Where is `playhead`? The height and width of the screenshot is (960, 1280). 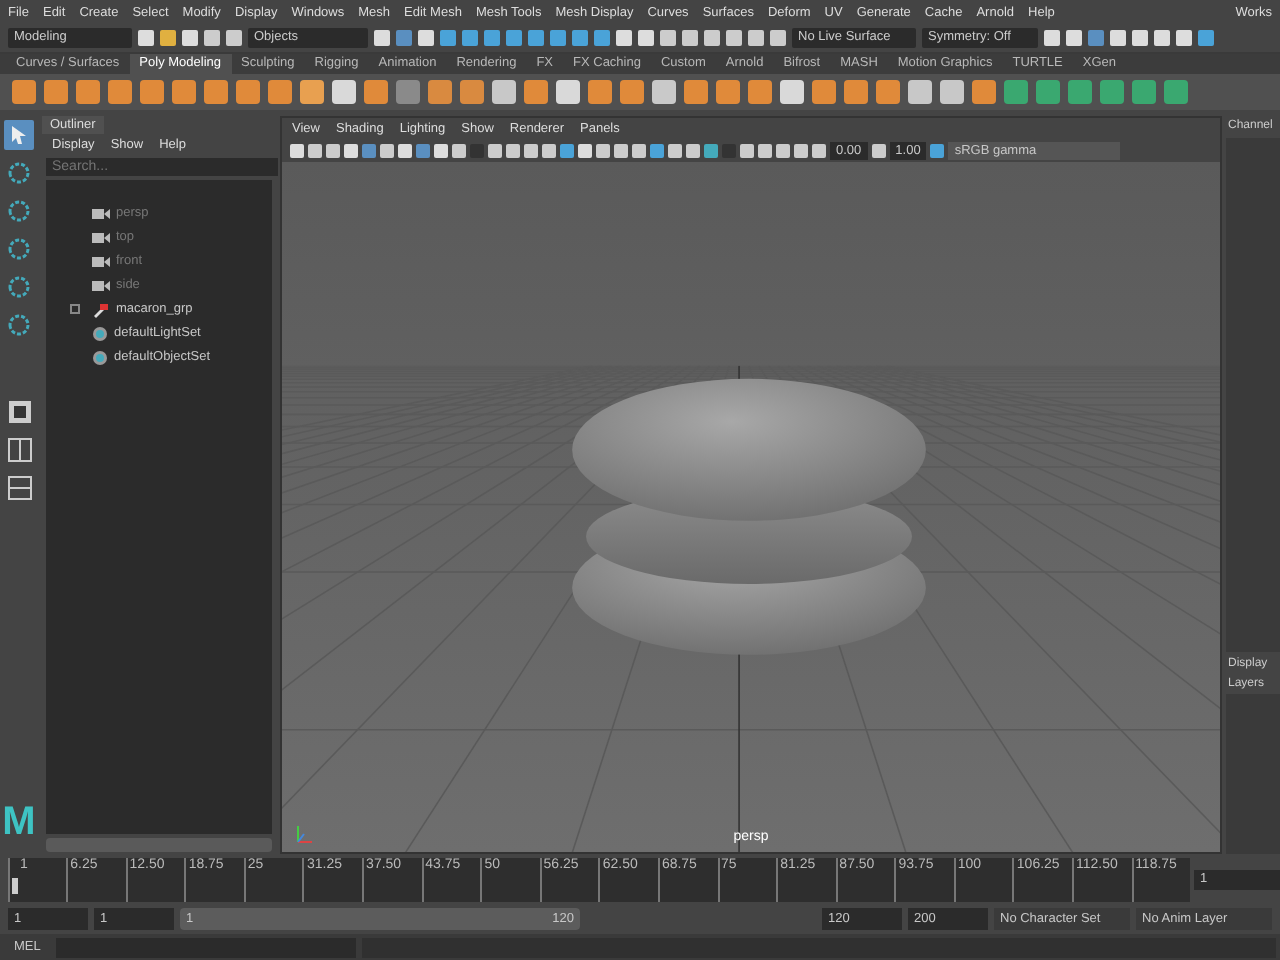 playhead is located at coordinates (15, 886).